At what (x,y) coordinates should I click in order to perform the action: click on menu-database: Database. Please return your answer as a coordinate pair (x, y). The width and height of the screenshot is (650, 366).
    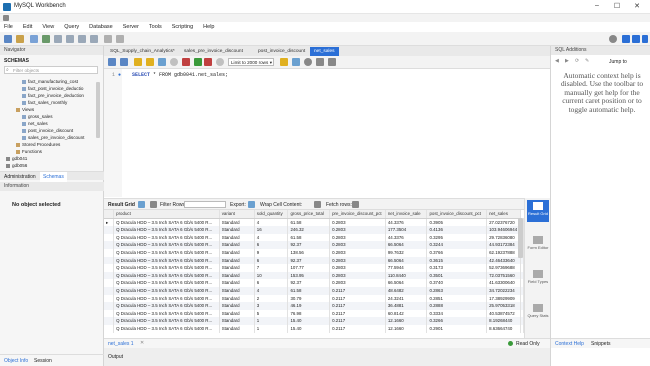
    Looking at the image, I should click on (101, 27).